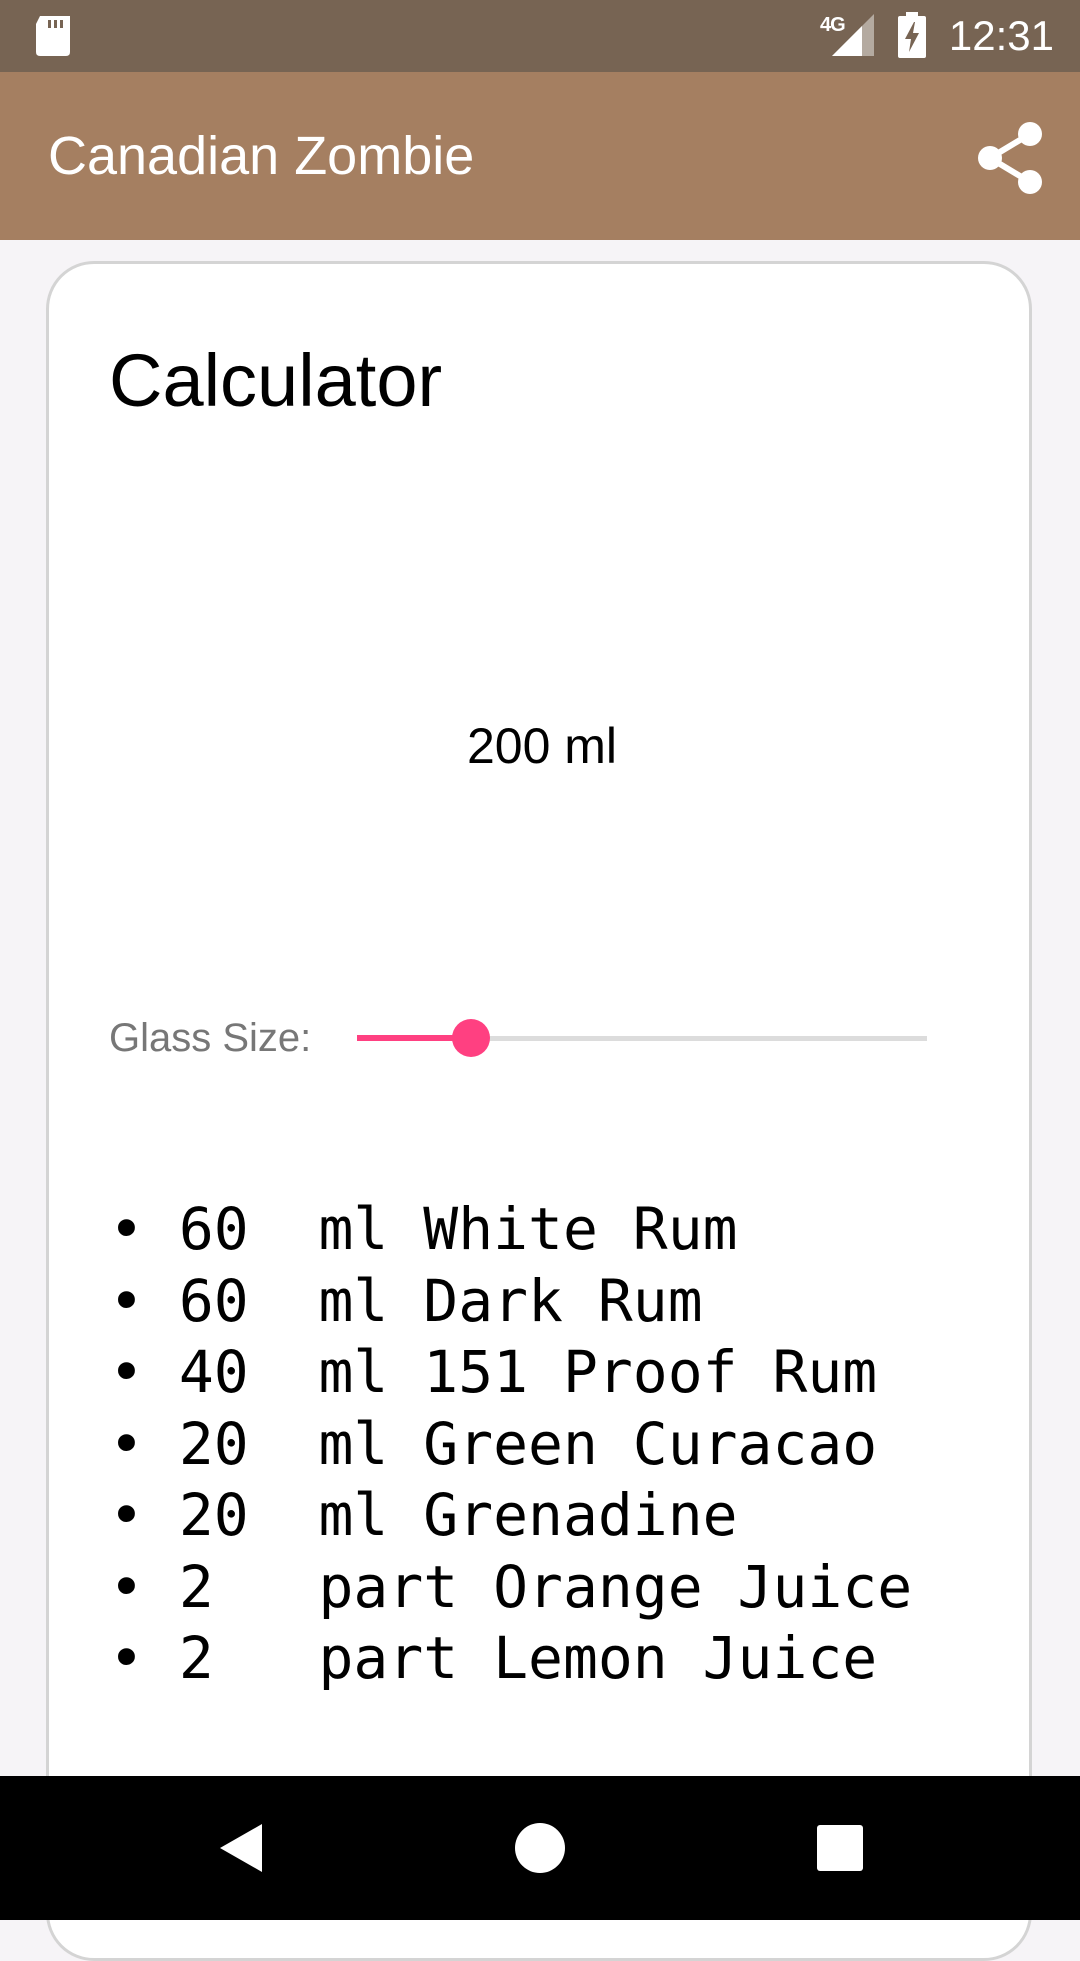 This screenshot has height=1961, width=1080. I want to click on share-button, so click(1010, 158).